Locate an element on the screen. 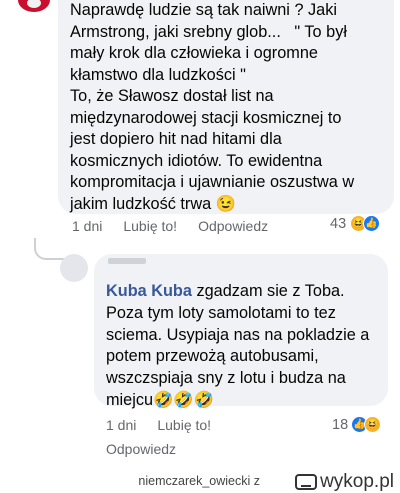 This screenshot has height=493, width=400. reply-line-rest: zgadzam sie z Toba. is located at coordinates (268, 291).